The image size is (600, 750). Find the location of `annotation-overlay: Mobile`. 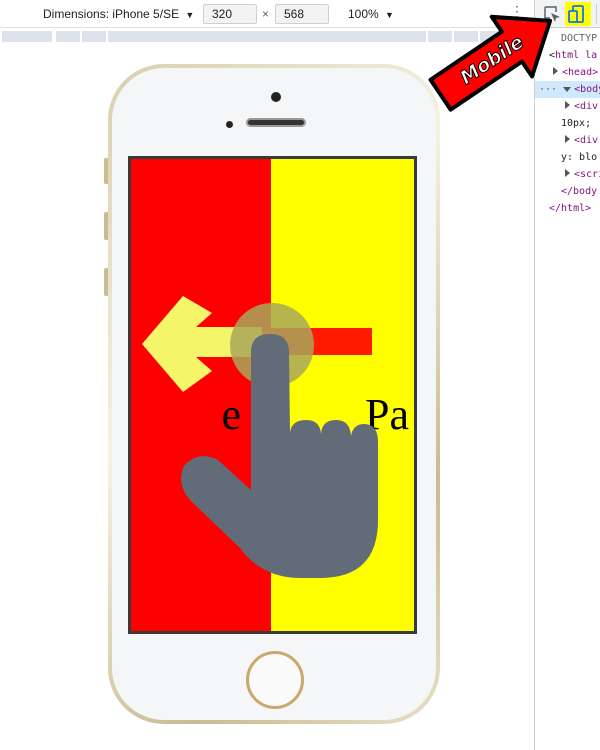

annotation-overlay: Mobile is located at coordinates (490, 63).